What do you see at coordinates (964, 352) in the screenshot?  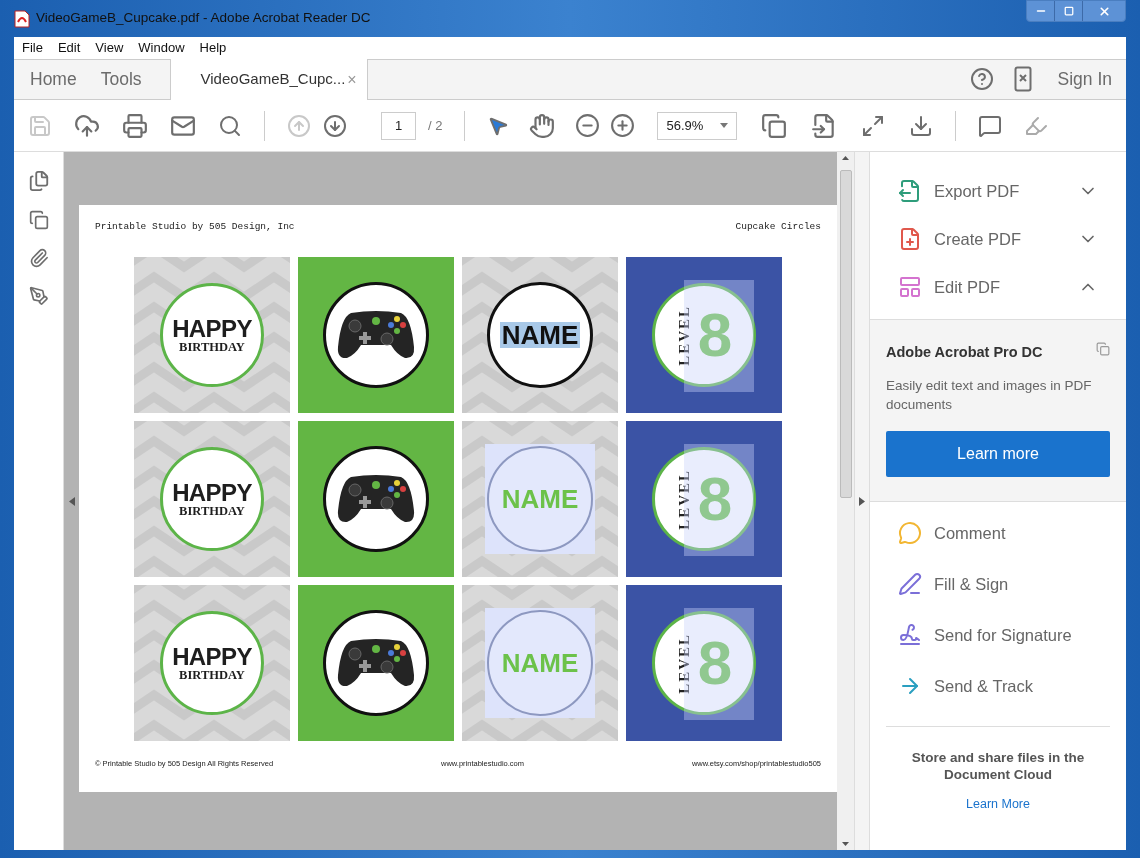 I see `promo-title: Adobe Acrobat Pro DC` at bounding box center [964, 352].